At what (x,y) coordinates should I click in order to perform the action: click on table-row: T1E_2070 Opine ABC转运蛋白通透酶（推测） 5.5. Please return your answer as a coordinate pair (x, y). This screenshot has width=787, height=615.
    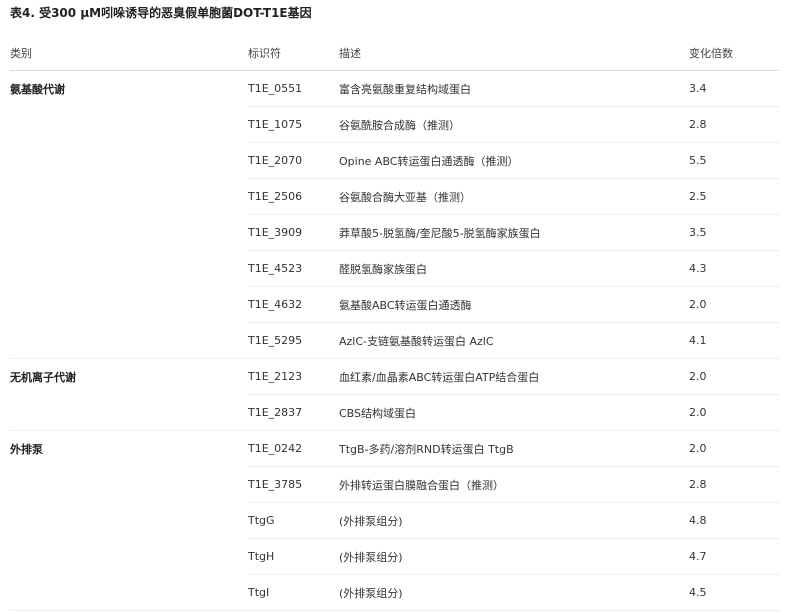
    Looking at the image, I should click on (394, 160).